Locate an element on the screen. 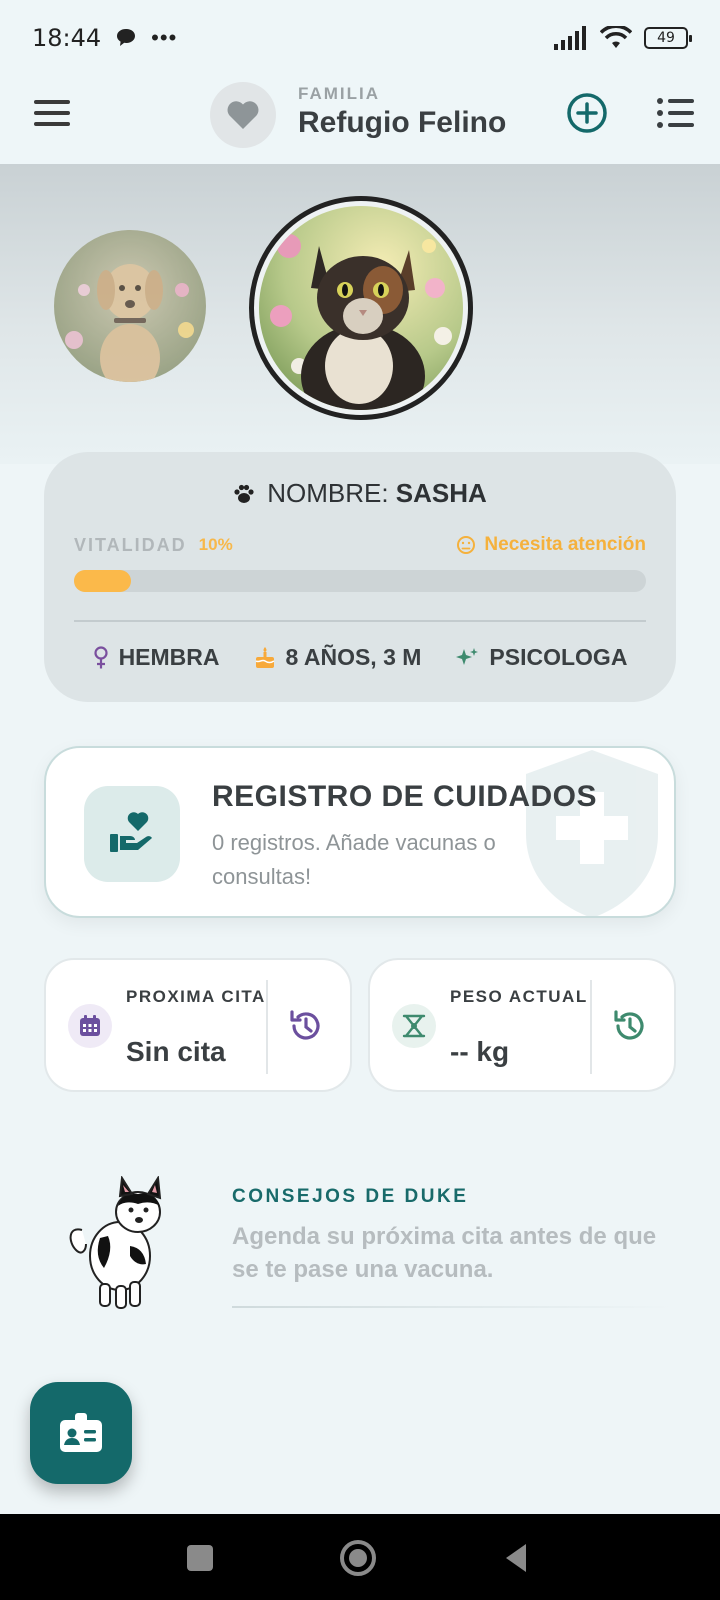 This screenshot has height=1600, width=720. scale-icon-wrap is located at coordinates (414, 1026).